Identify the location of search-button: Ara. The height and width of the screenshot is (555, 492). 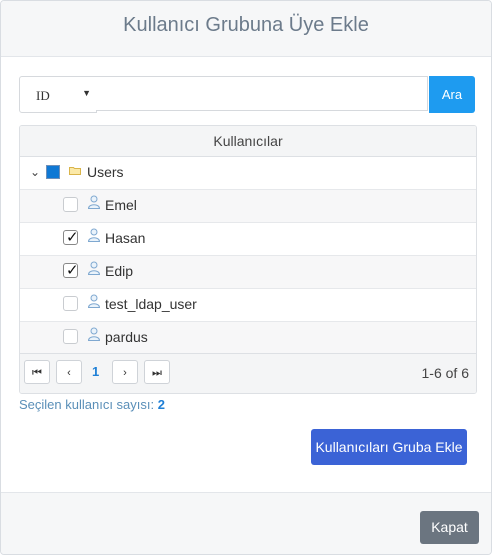
(452, 94).